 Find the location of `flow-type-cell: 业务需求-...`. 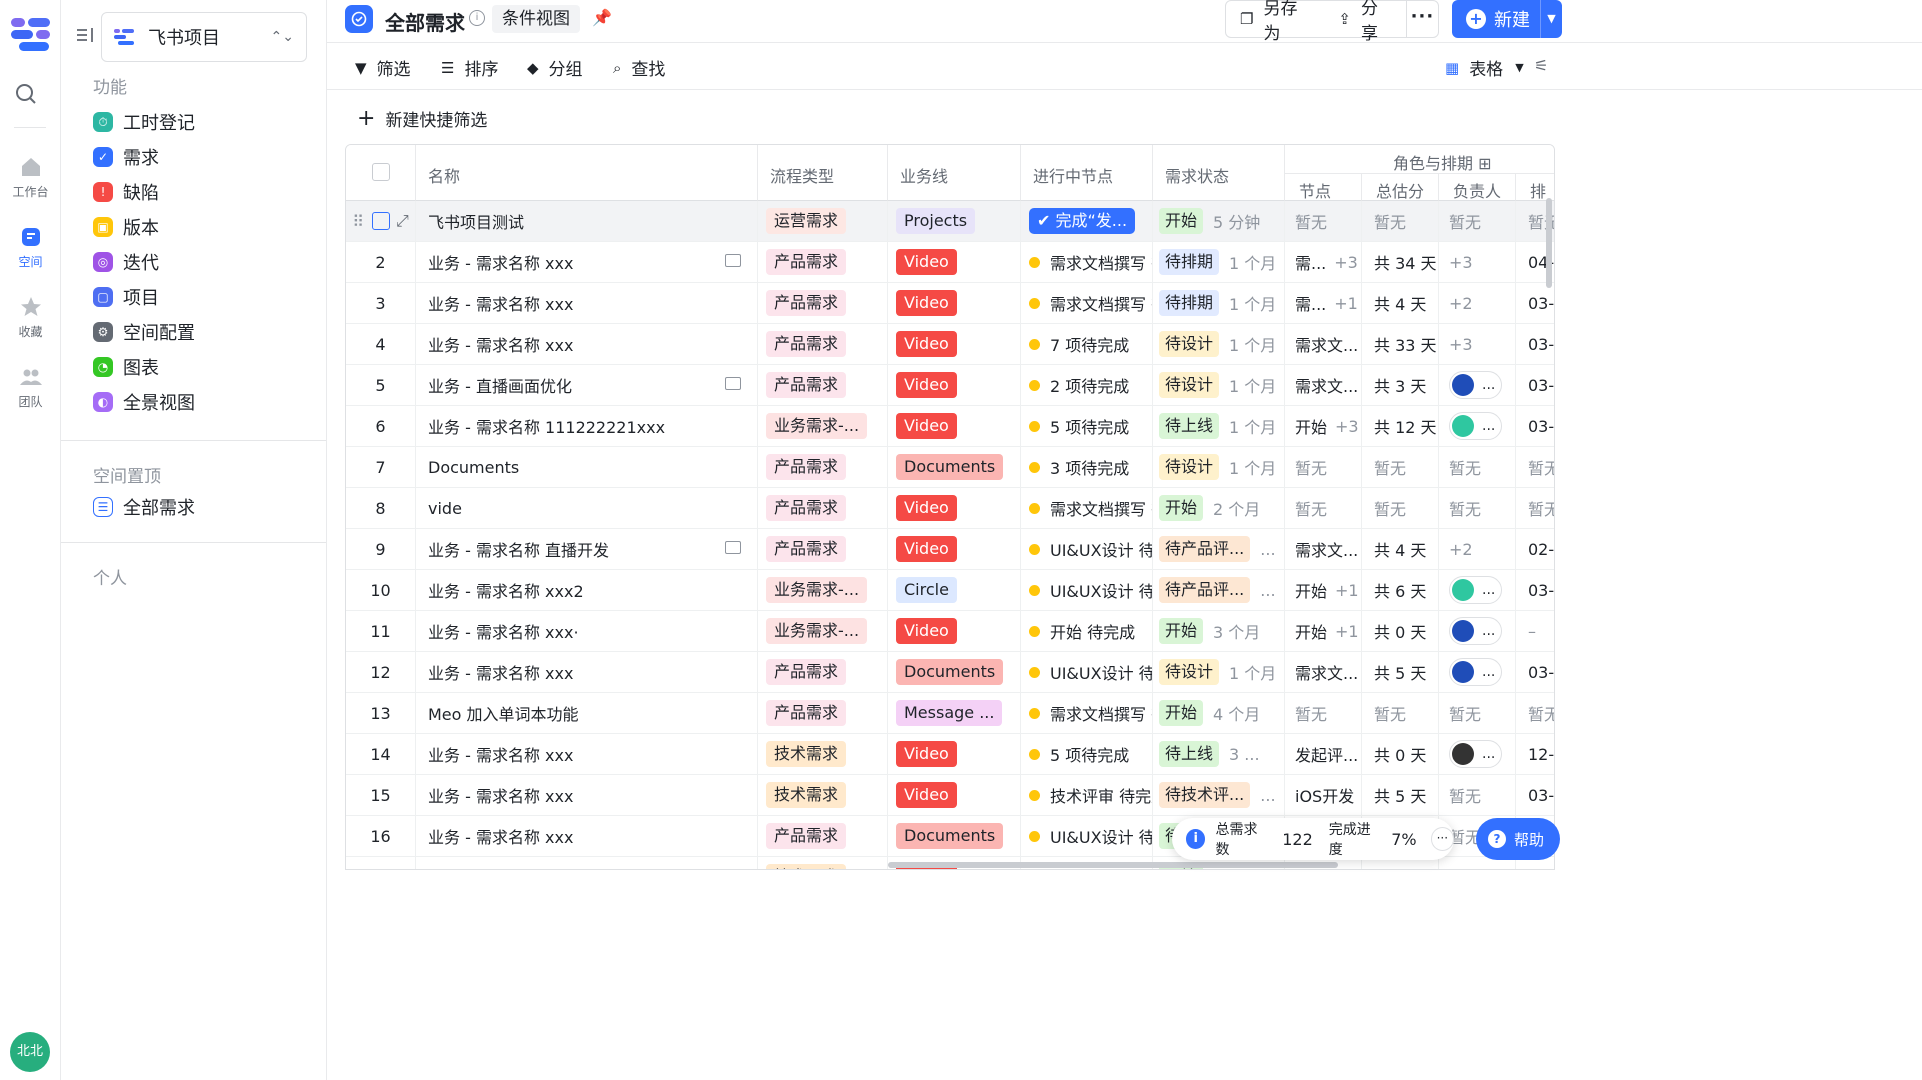

flow-type-cell: 业务需求-... is located at coordinates (823, 590).